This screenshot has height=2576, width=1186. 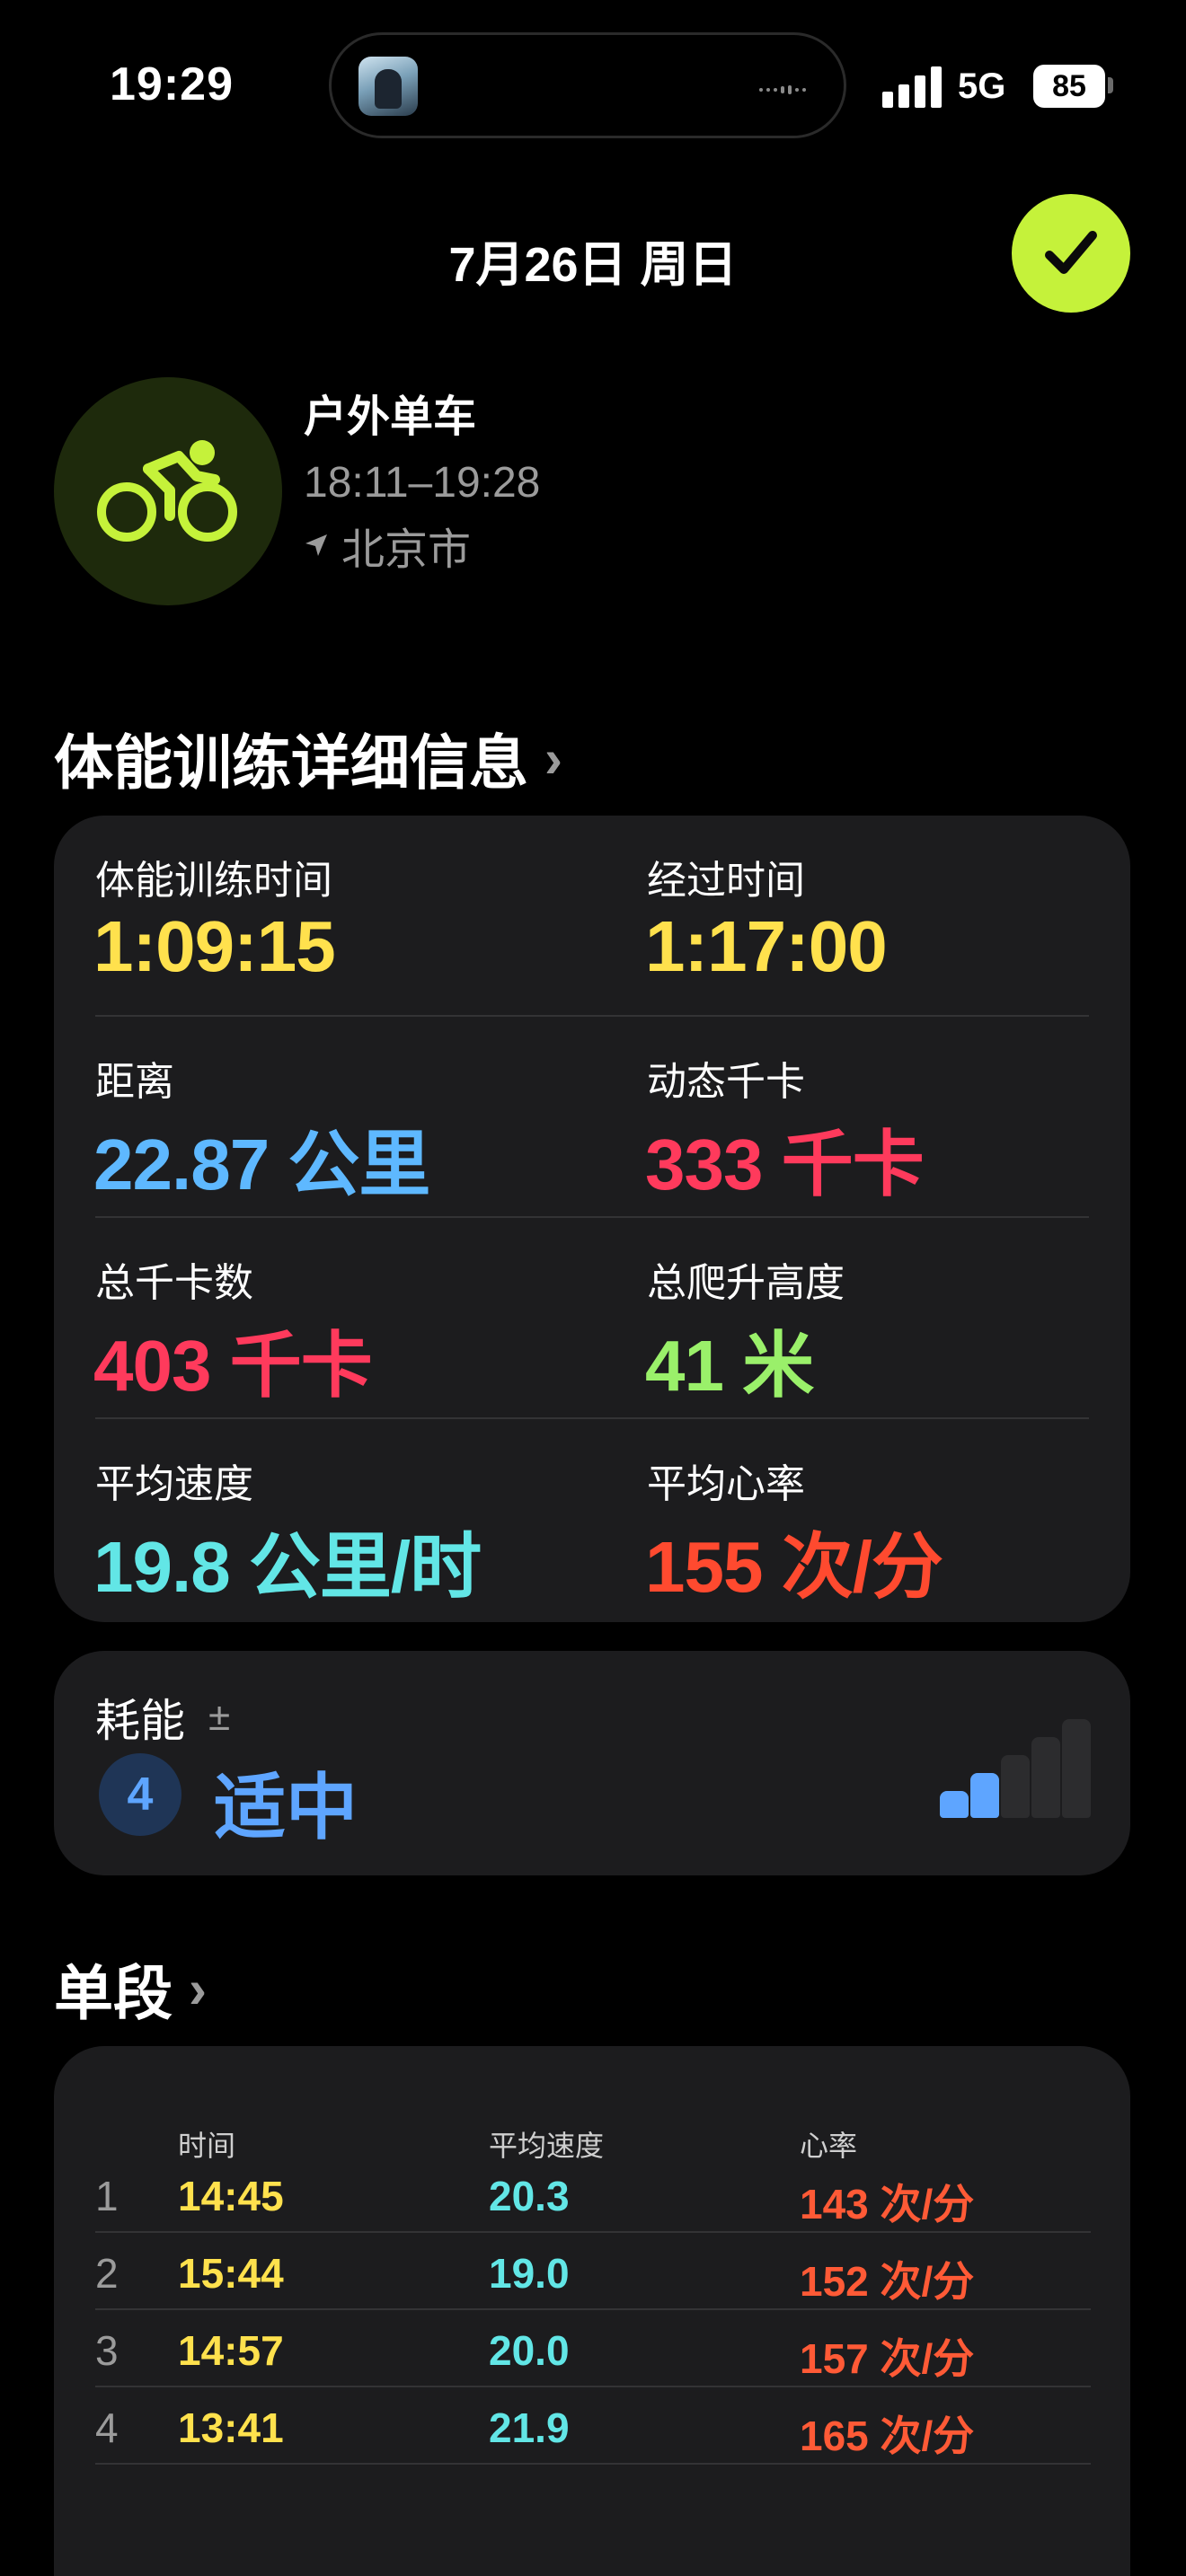 What do you see at coordinates (316, 545) in the screenshot?
I see `location-arrow-icon` at bounding box center [316, 545].